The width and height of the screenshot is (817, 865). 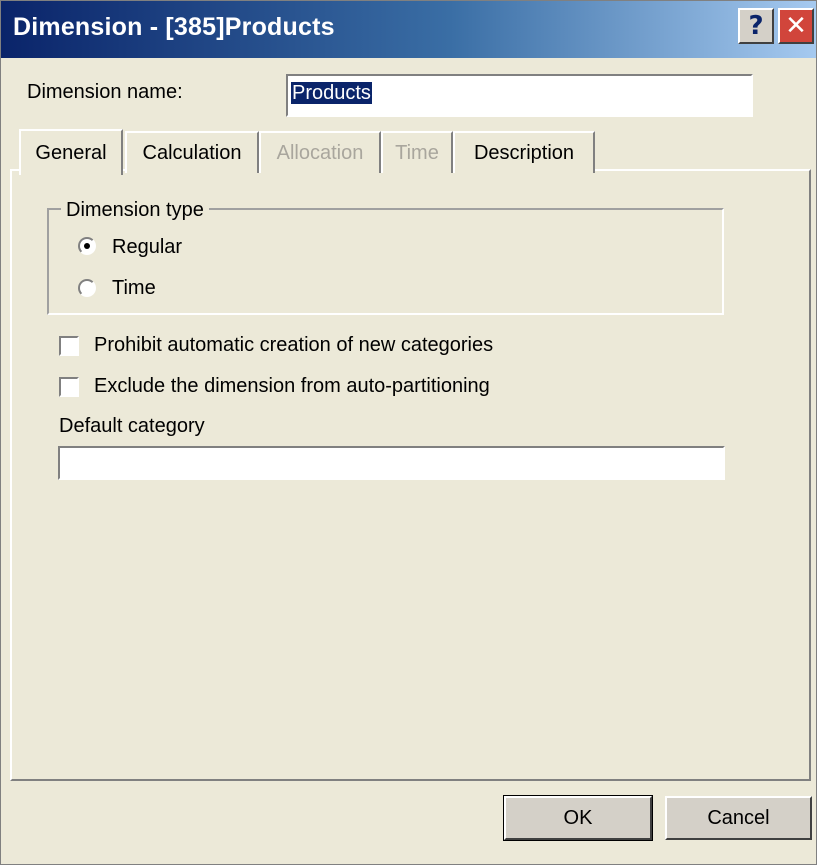 I want to click on dimension-name-input: Products, so click(x=519, y=95).